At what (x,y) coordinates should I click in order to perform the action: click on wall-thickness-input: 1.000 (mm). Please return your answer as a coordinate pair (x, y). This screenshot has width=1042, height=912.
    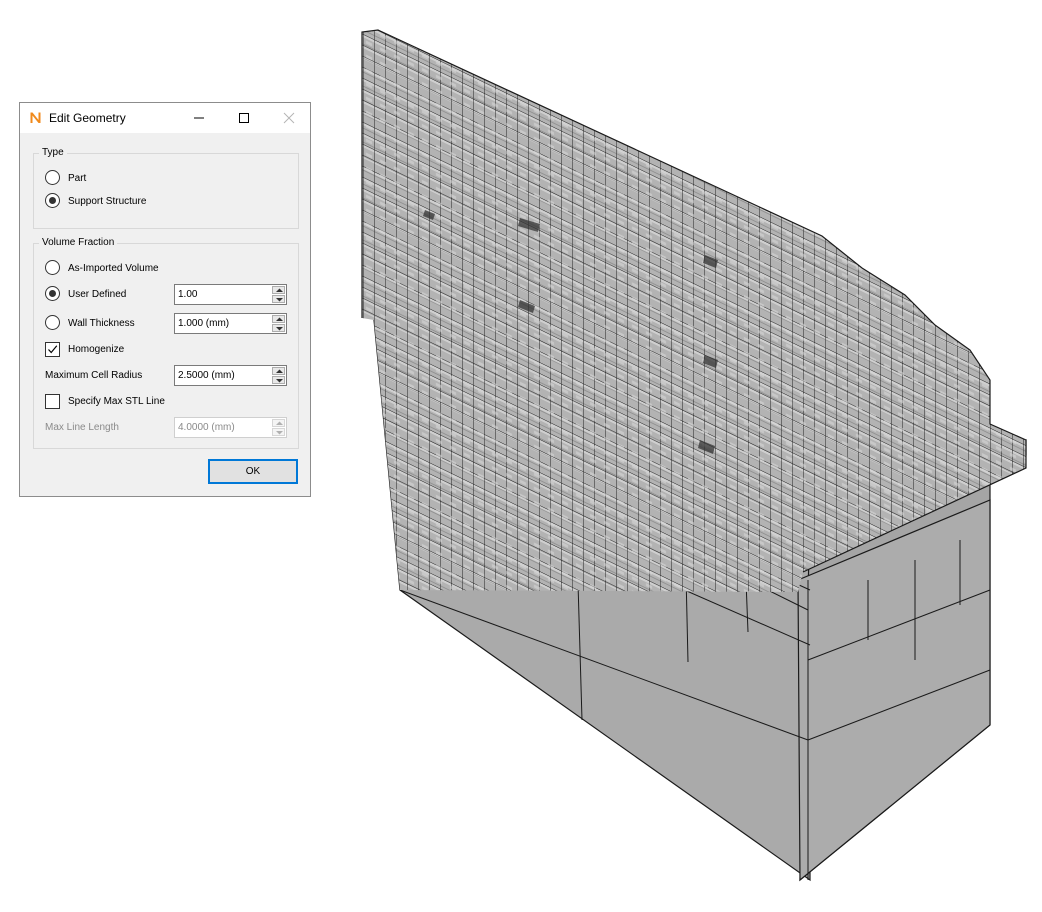
    Looking at the image, I should click on (230, 323).